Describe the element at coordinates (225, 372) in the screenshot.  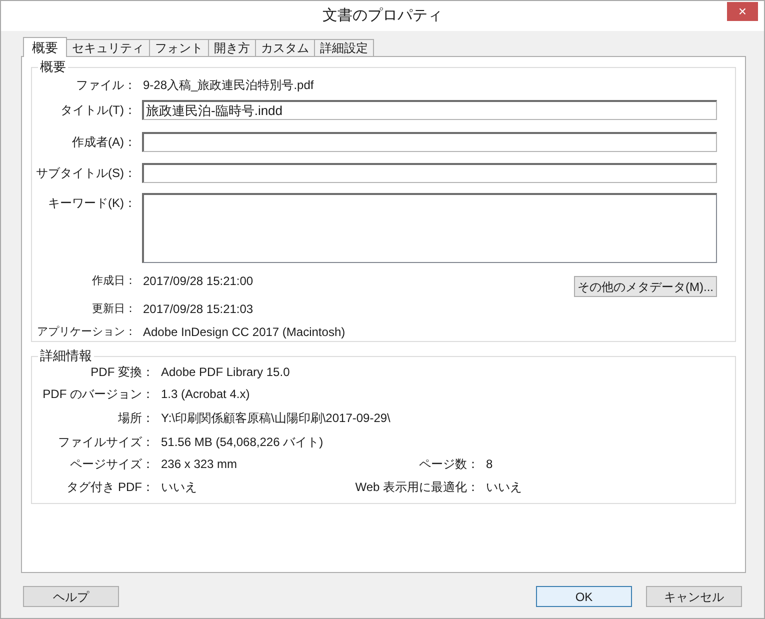
I see `field-value: Adobe PDF Library 15.0` at that location.